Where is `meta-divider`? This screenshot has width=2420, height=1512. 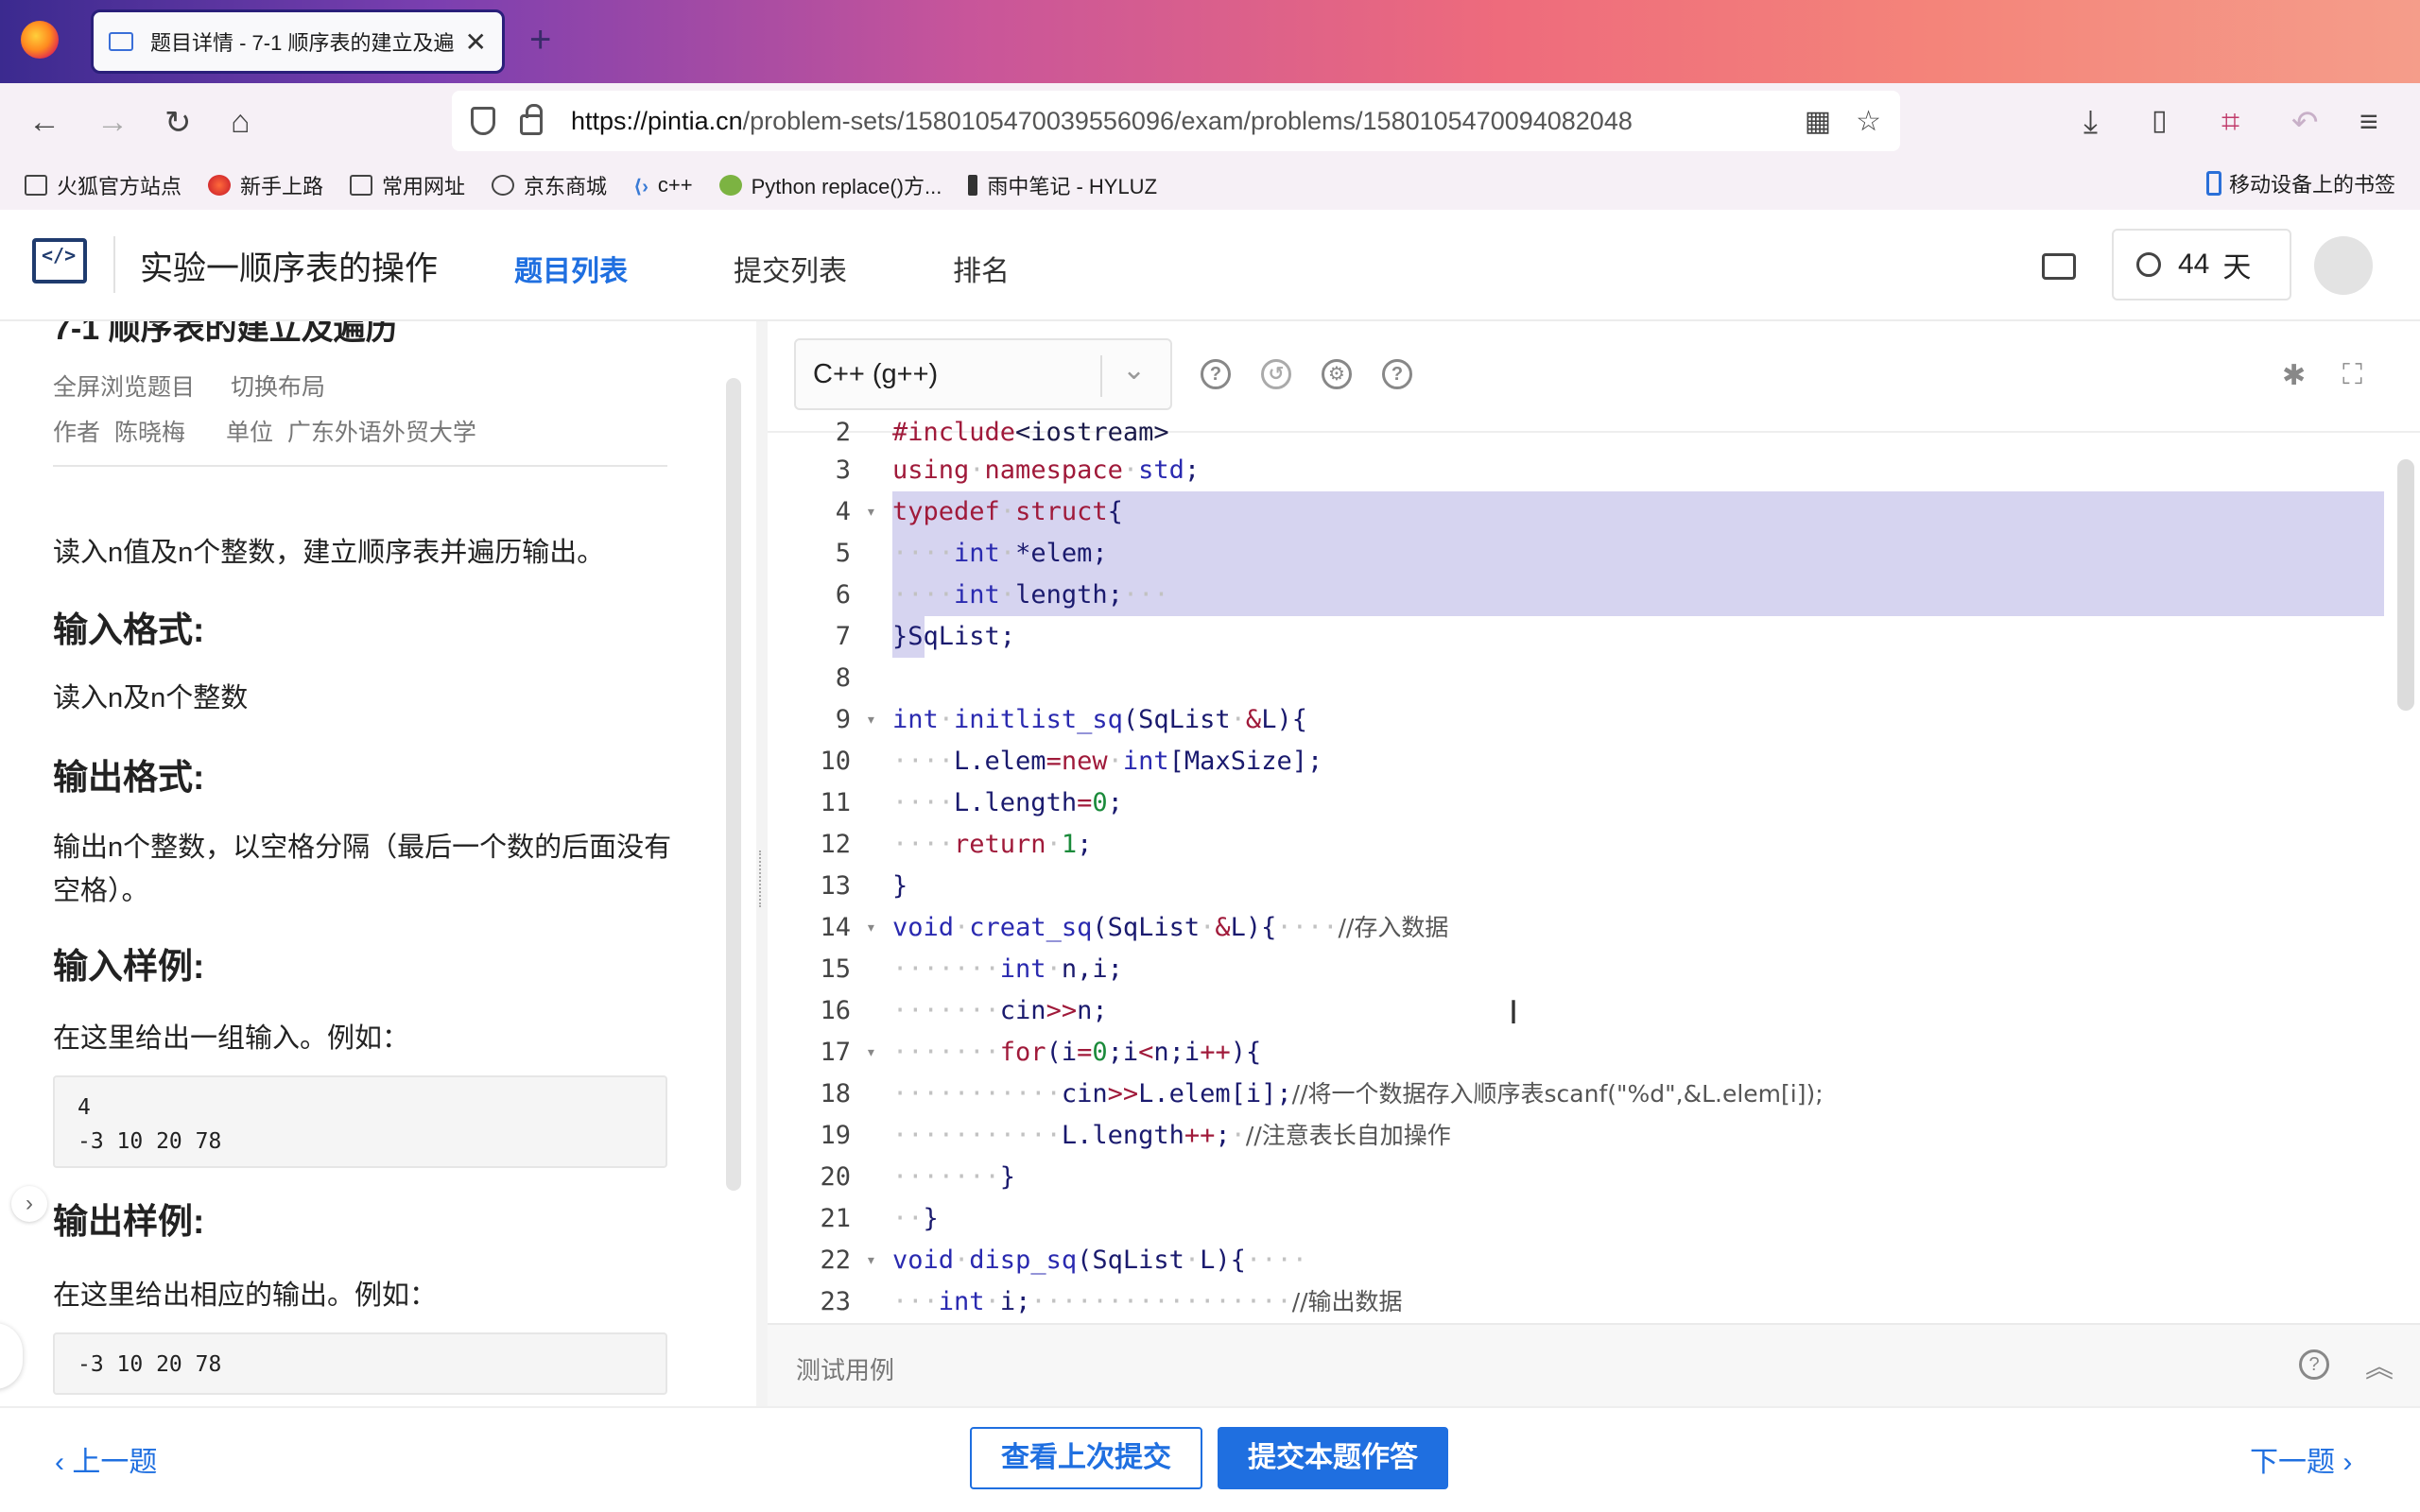 meta-divider is located at coordinates (360, 466).